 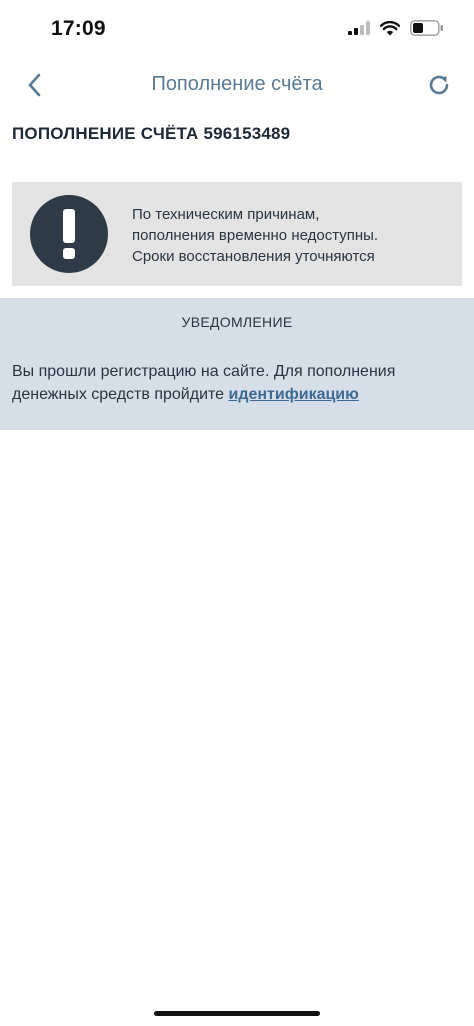 I want to click on status-time: 17:09, so click(x=78, y=28).